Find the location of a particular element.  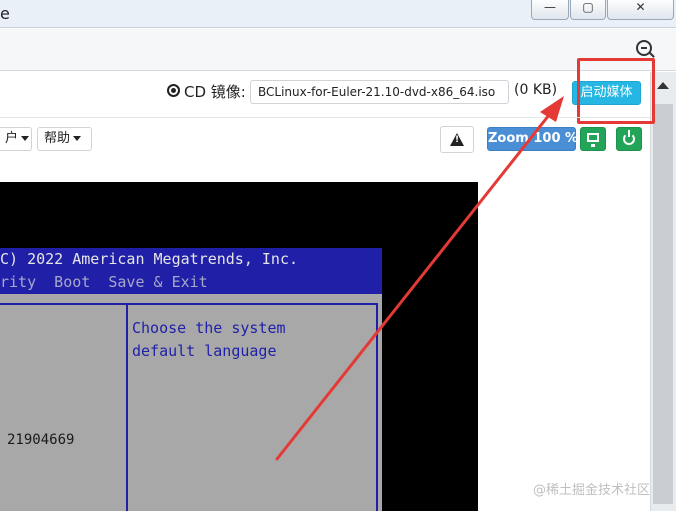

minimize-icon: — is located at coordinates (550, 7).